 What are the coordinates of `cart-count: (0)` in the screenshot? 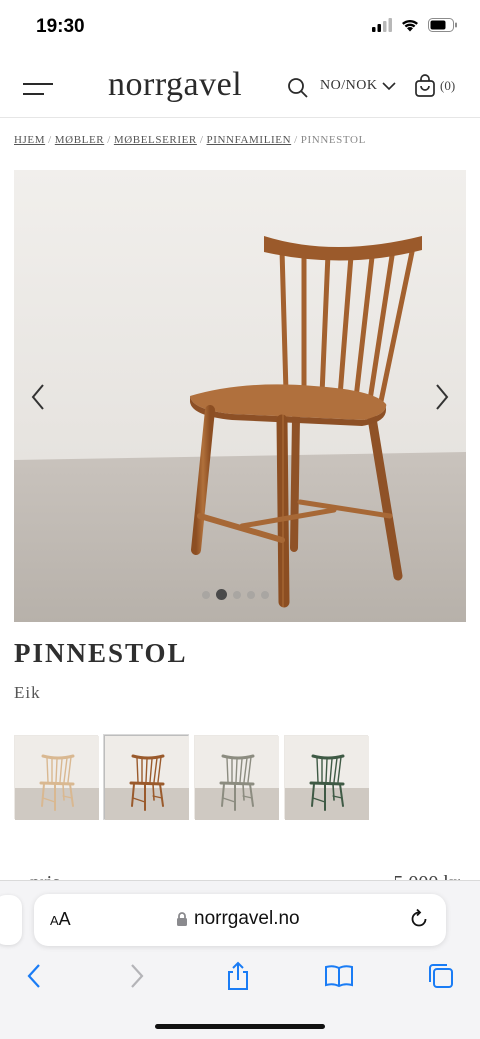 It's located at (448, 85).